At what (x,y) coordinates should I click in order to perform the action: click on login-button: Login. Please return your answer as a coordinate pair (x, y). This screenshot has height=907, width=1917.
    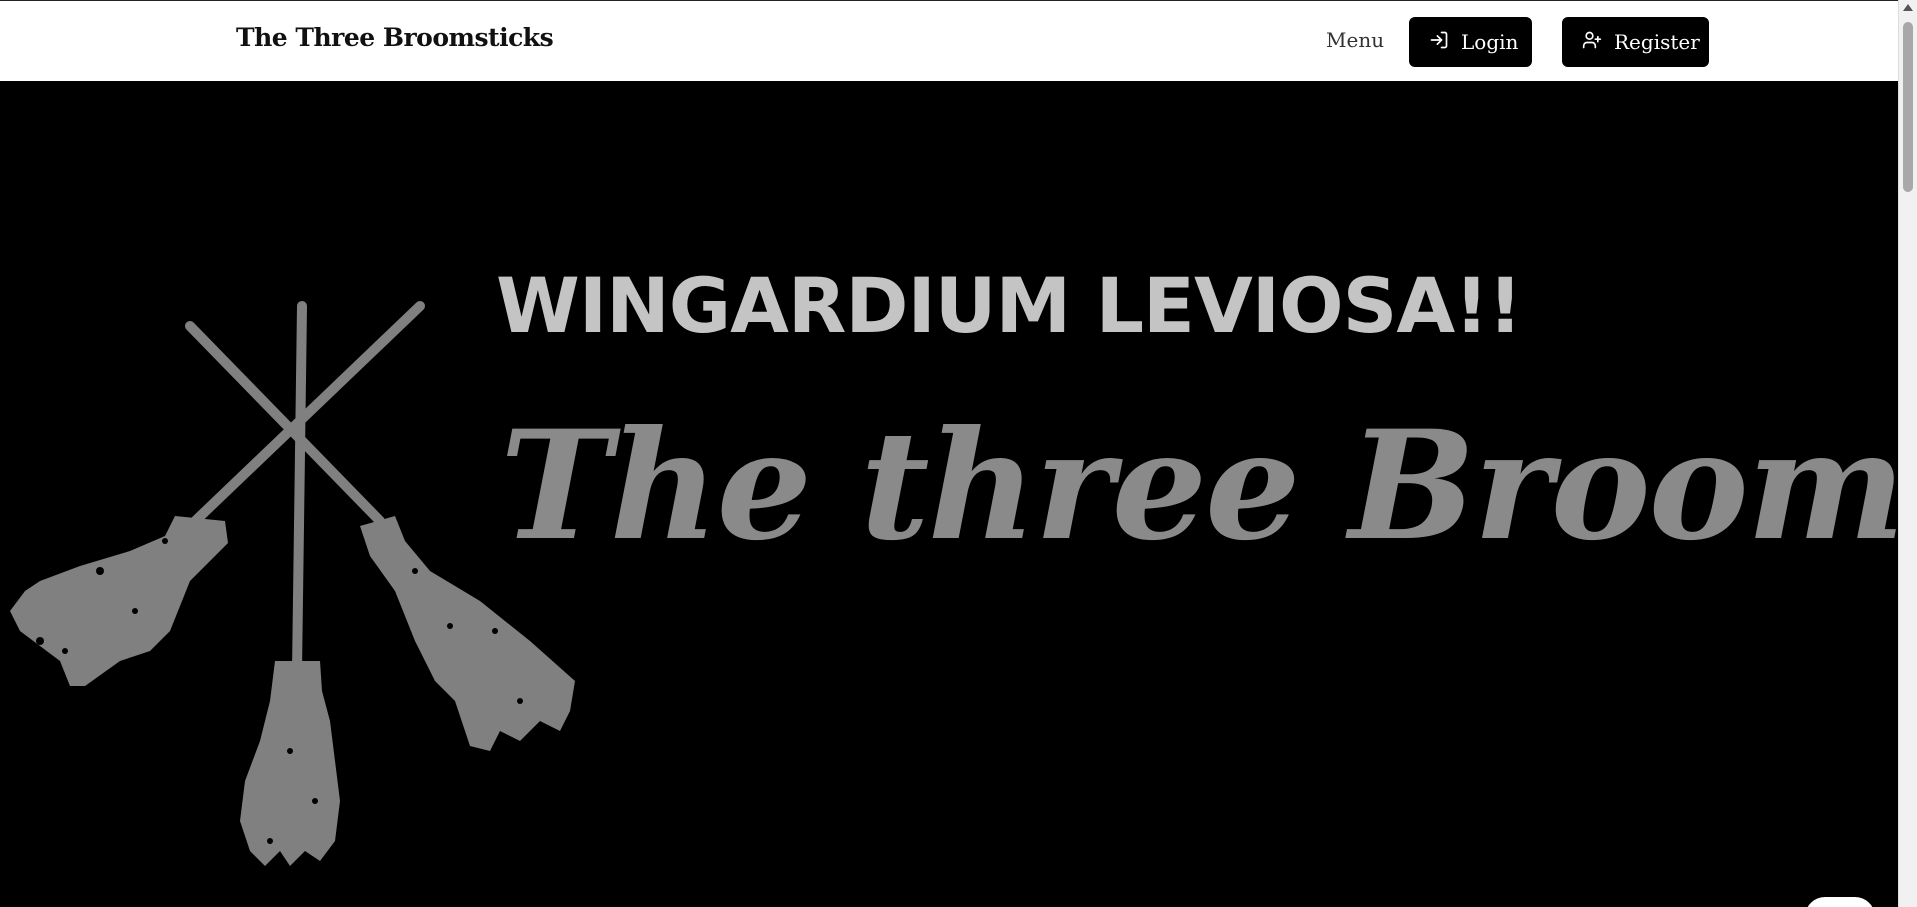
    Looking at the image, I should click on (1470, 42).